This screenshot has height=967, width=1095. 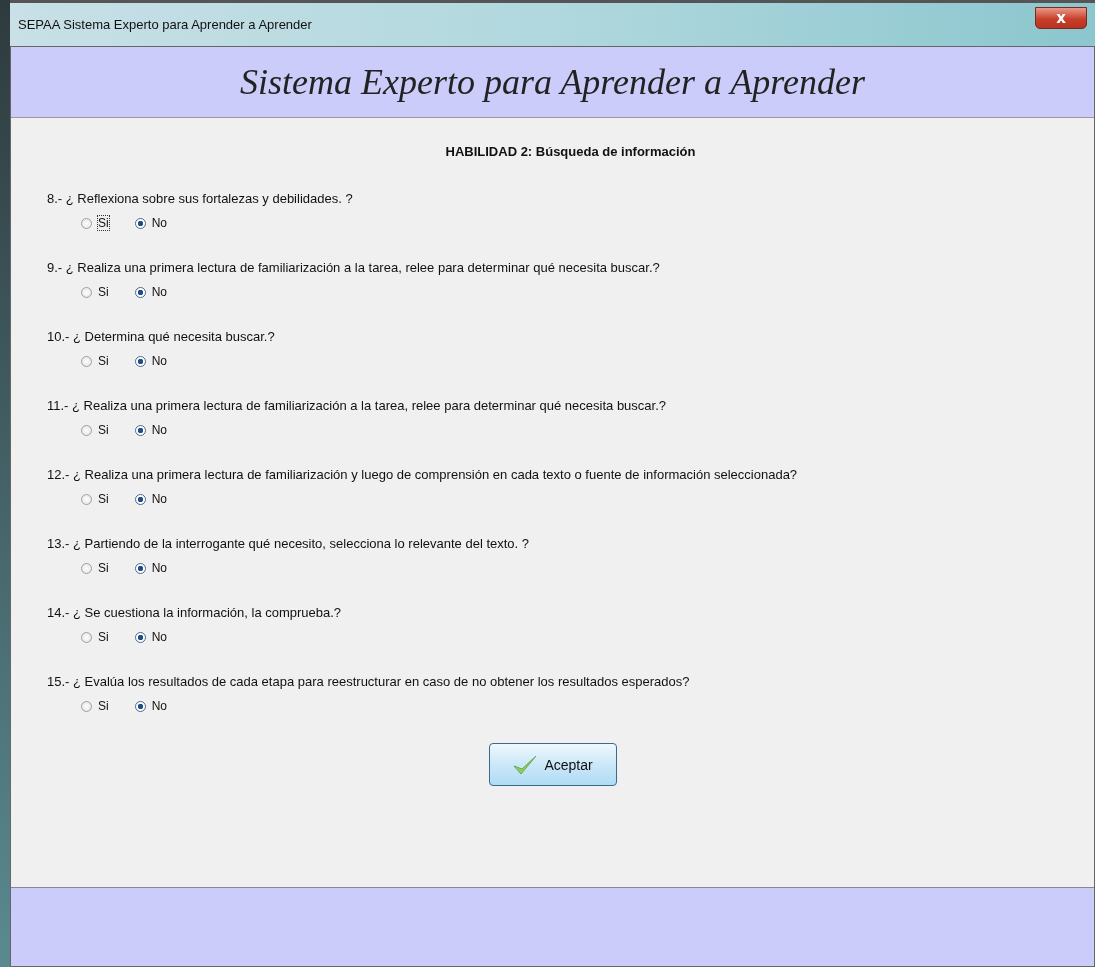 I want to click on window-title: SEPAA Sistema Experto para Aprender a Aprender, so click(x=165, y=24).